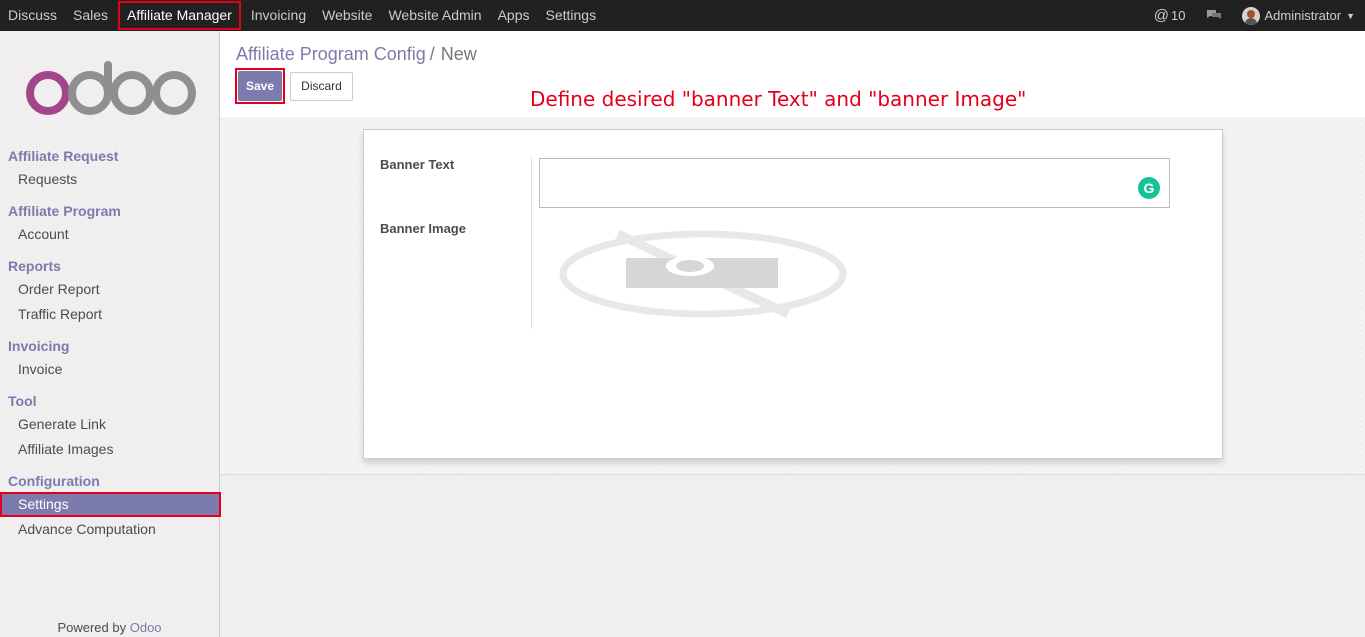 This screenshot has width=1365, height=637. Describe the element at coordinates (109, 289) in the screenshot. I see `sidebar-item-order-report: Order Report` at that location.